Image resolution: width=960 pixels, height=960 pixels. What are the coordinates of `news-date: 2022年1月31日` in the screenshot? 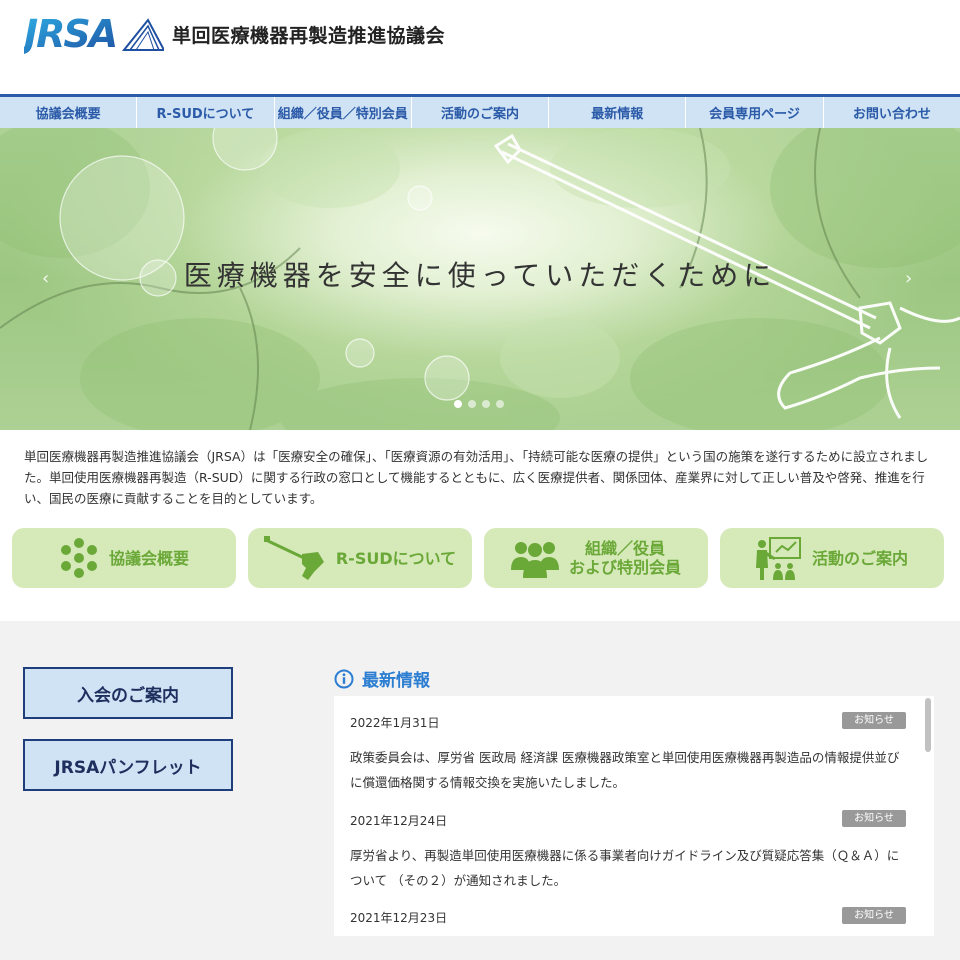 It's located at (395, 723).